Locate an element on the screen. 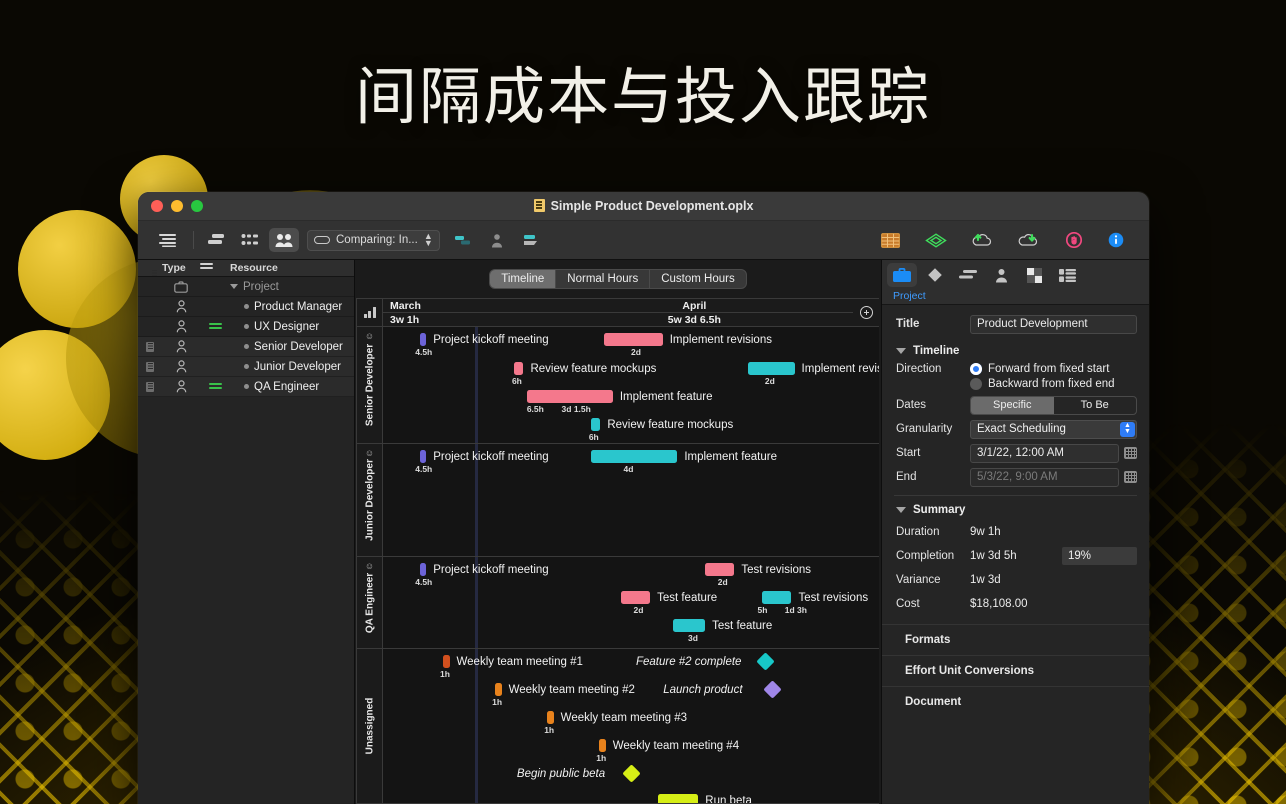  summary-section-header: Summary is located at coordinates (1015, 511).